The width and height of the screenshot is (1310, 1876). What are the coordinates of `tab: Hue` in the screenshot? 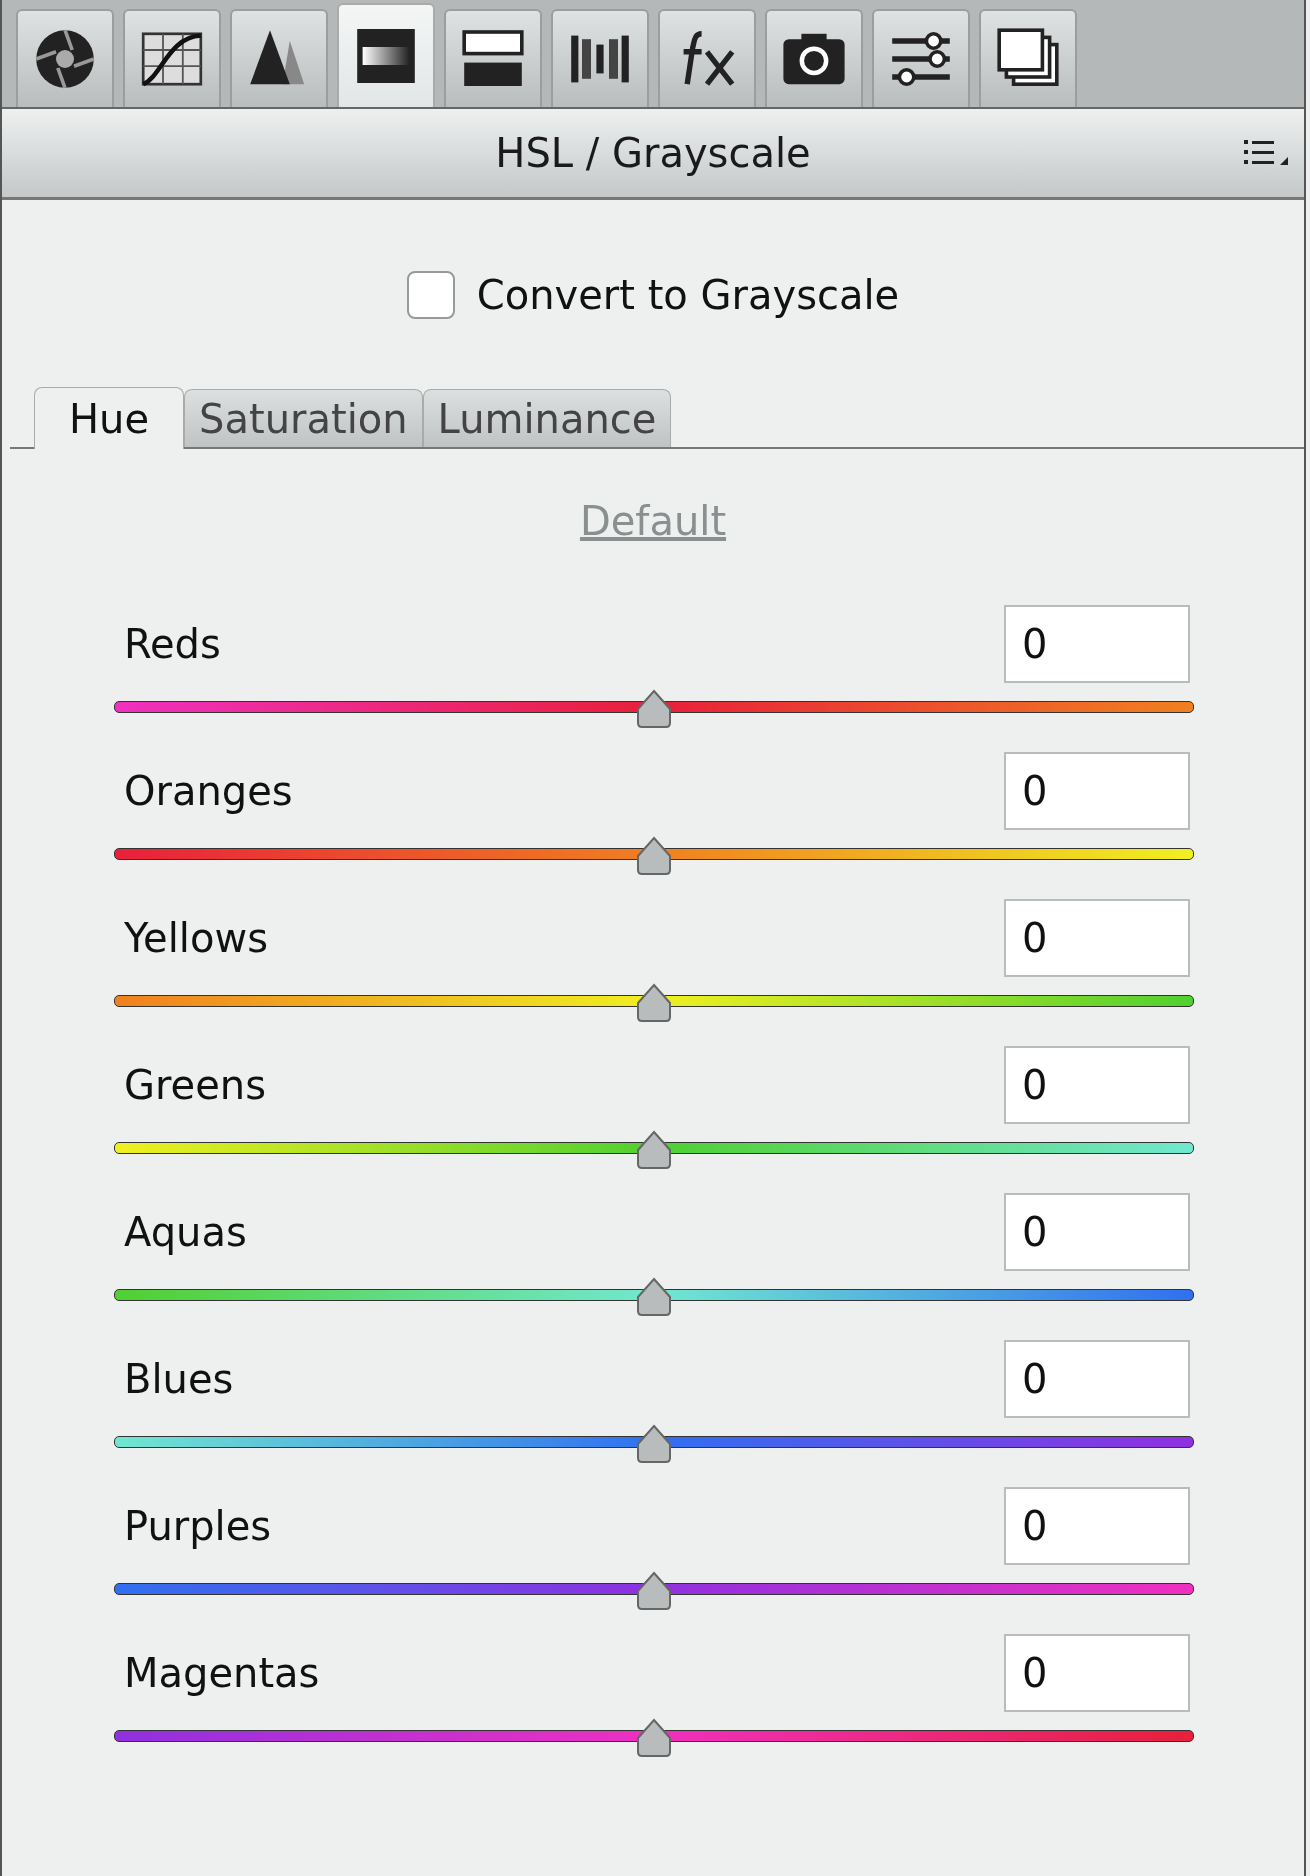 It's located at (109, 418).